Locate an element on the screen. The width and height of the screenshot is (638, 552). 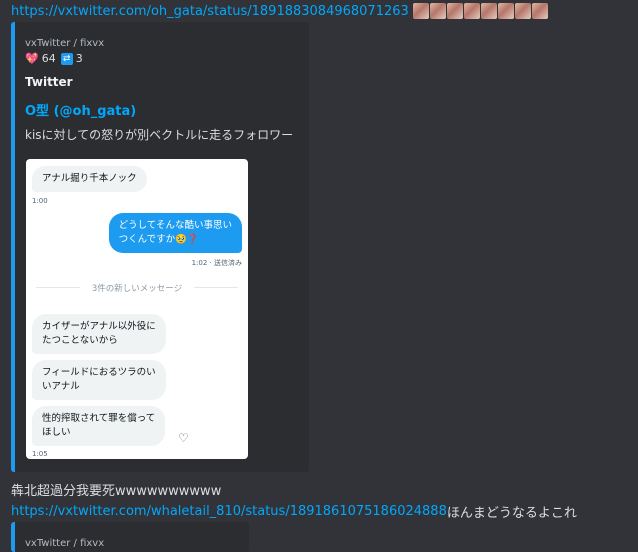
retweets-count: 3 is located at coordinates (79, 58).